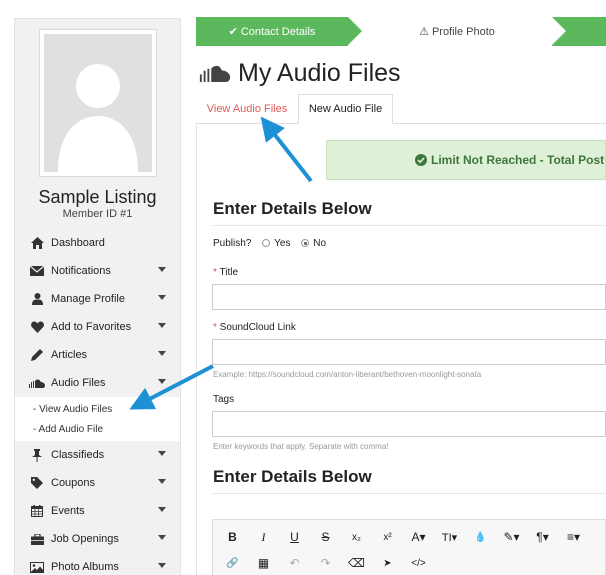  What do you see at coordinates (480, 537) in the screenshot?
I see `color-drop-button: 💧` at bounding box center [480, 537].